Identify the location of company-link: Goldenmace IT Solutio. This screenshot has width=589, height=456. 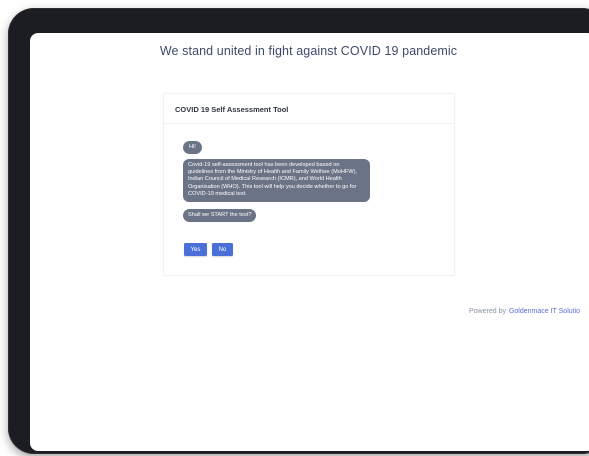
(544, 311).